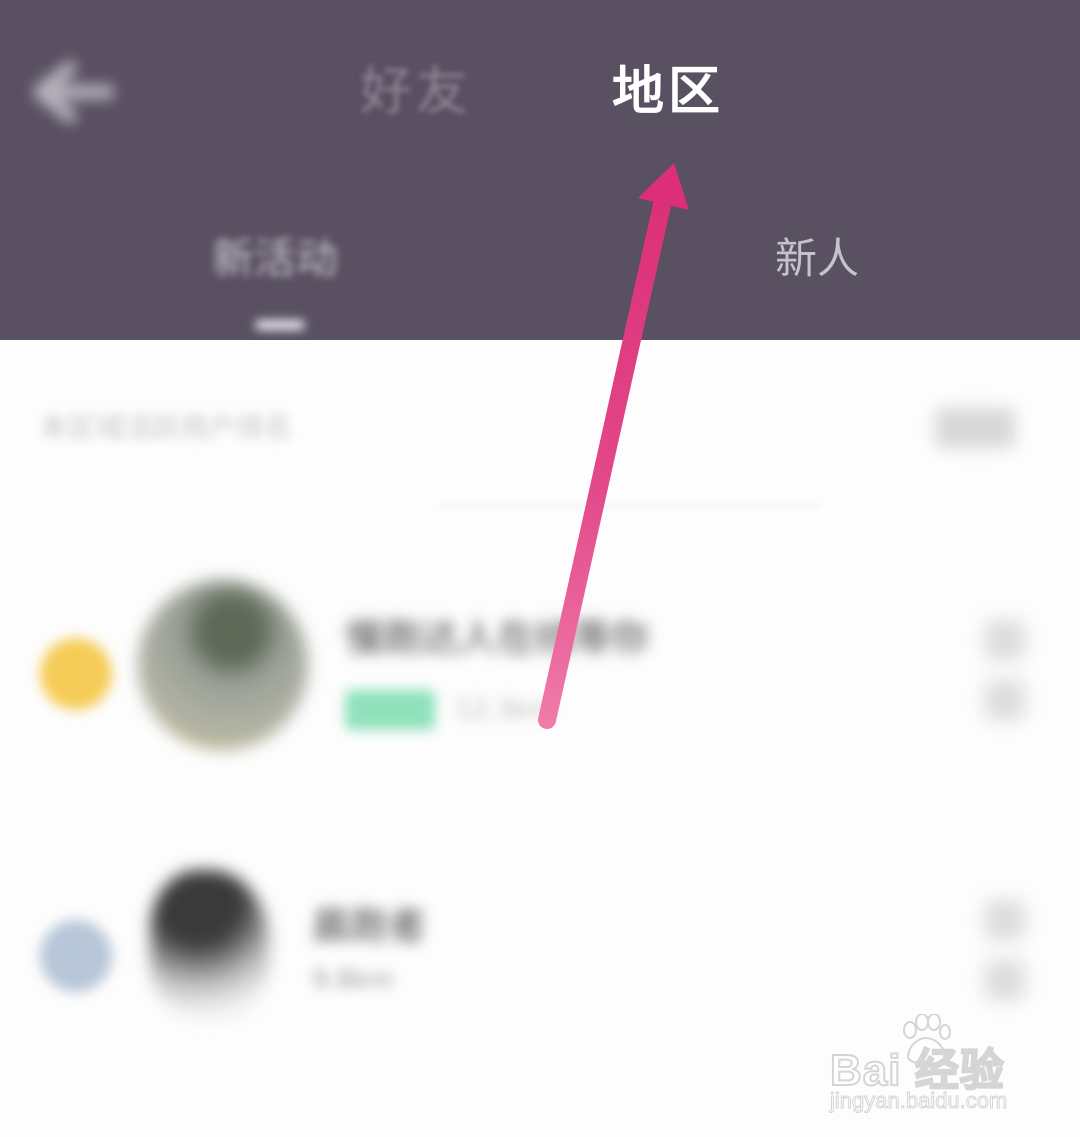 The width and height of the screenshot is (1080, 1137). What do you see at coordinates (166, 427) in the screenshot?
I see `ranking-notice: 本区域活跃用户排名` at bounding box center [166, 427].